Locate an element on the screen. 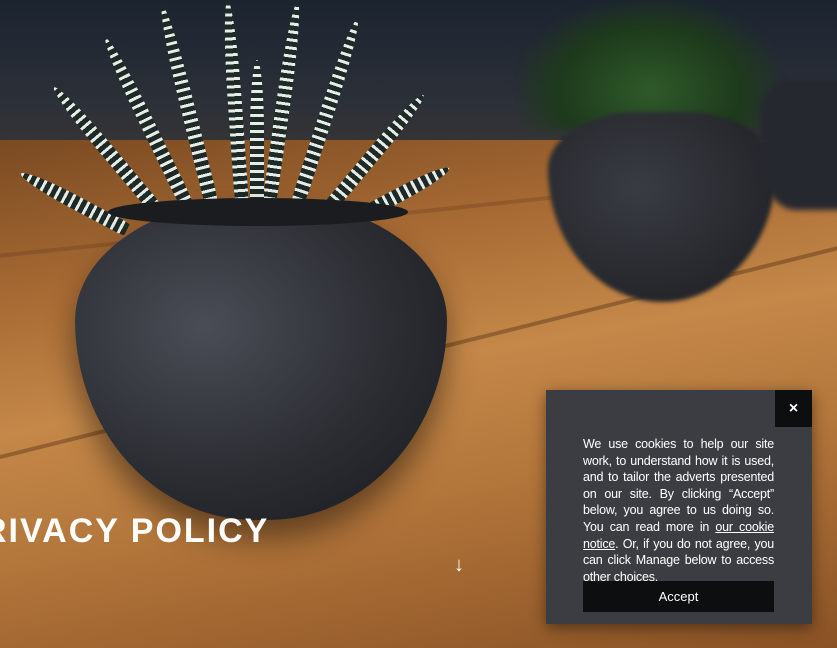  page-title: RIVACY POLICY is located at coordinates (135, 531).